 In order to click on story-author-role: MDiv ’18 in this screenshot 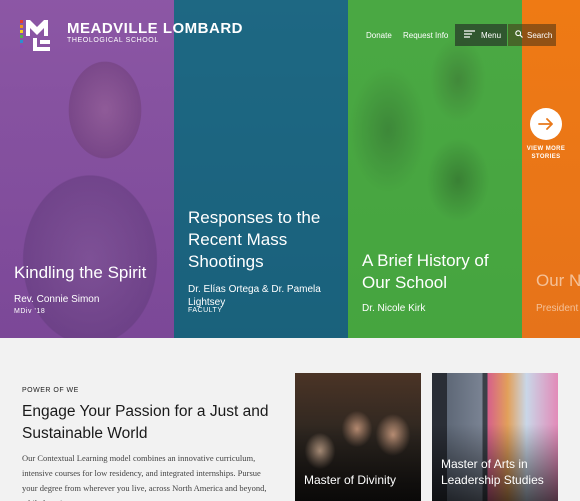, I will do `click(30, 311)`.